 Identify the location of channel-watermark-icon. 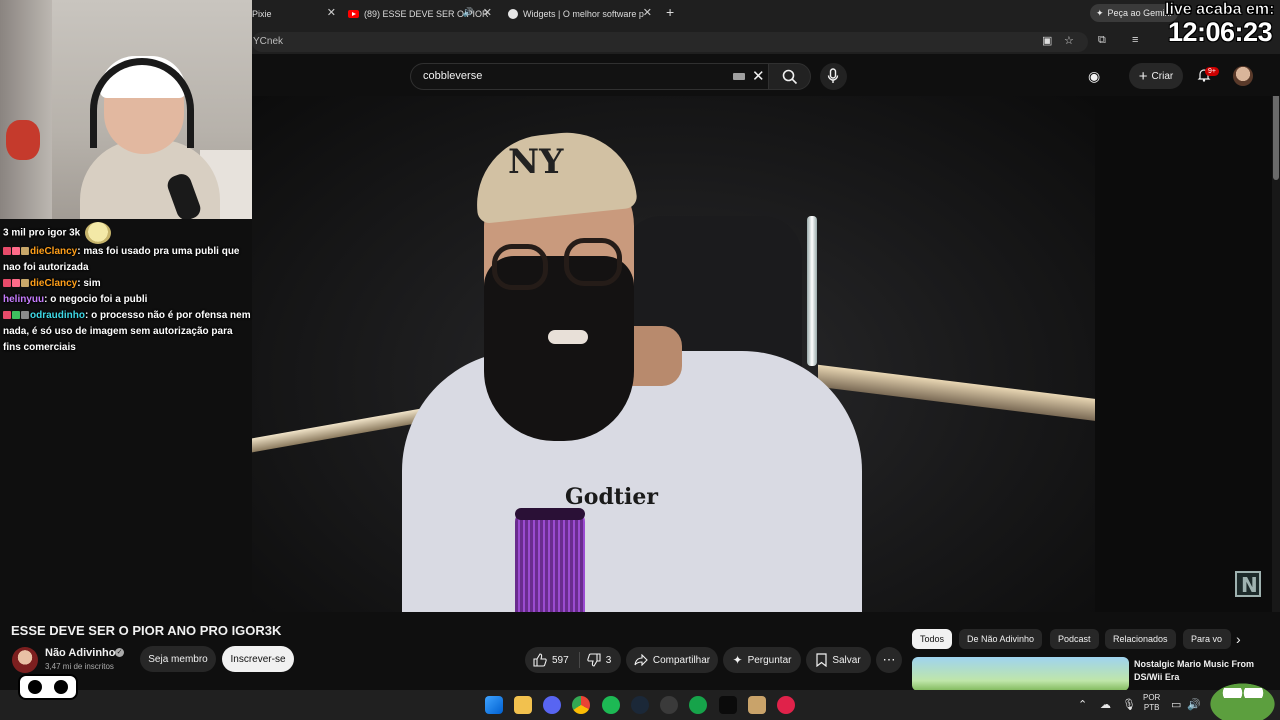
(1248, 584).